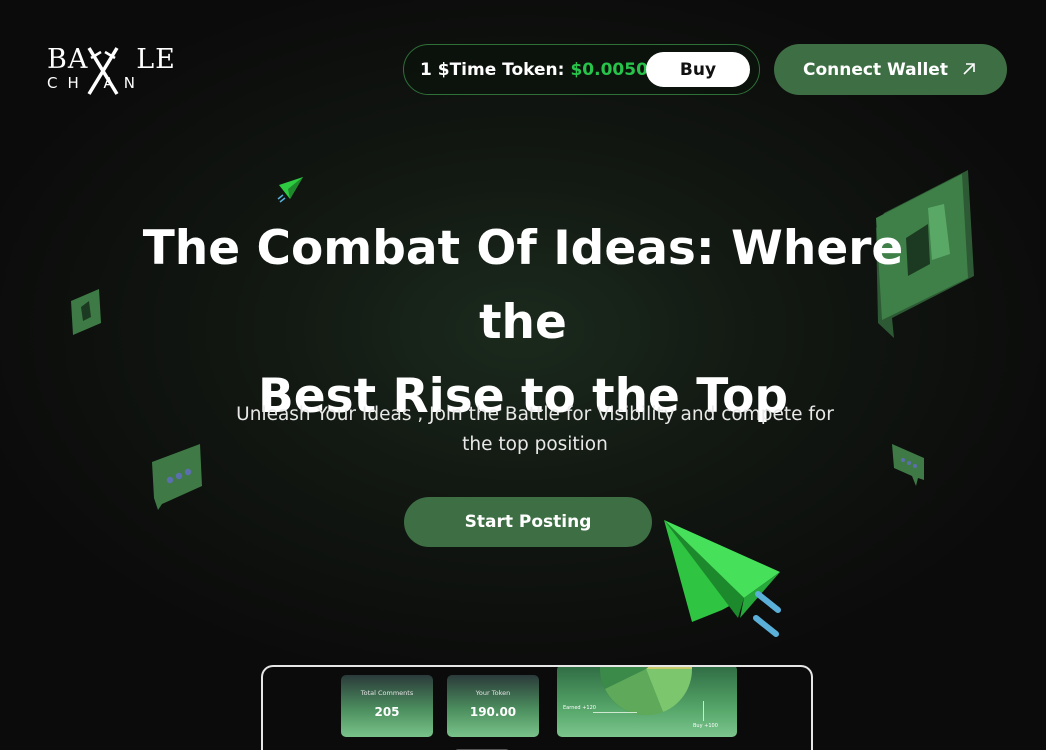 The image size is (1046, 750). Describe the element at coordinates (669, 668) in the screenshot. I see `pie-slice` at that location.